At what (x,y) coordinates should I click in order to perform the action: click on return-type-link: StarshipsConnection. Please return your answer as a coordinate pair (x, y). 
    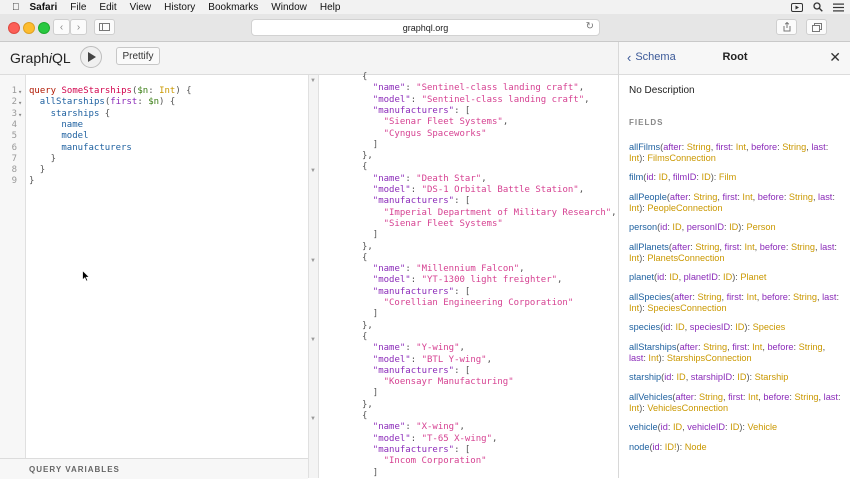
    Looking at the image, I should click on (709, 358).